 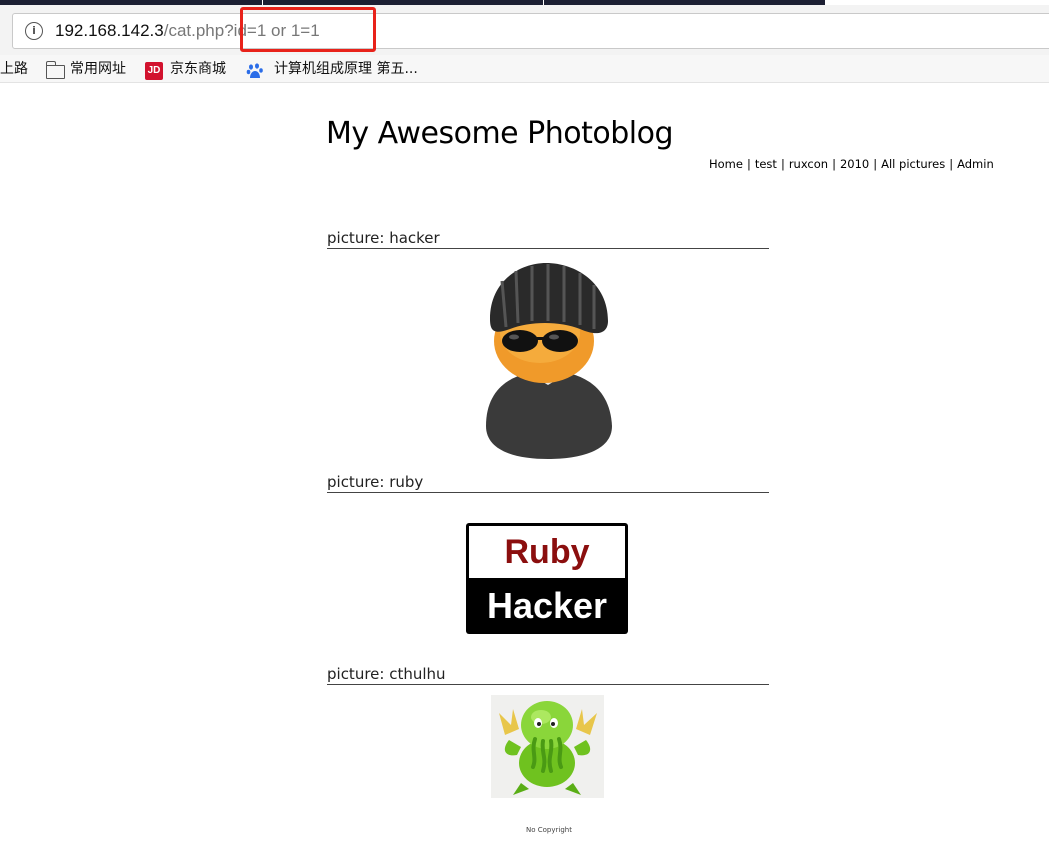 What do you see at coordinates (548, 239) in the screenshot?
I see `post-heading: picture: hacker` at bounding box center [548, 239].